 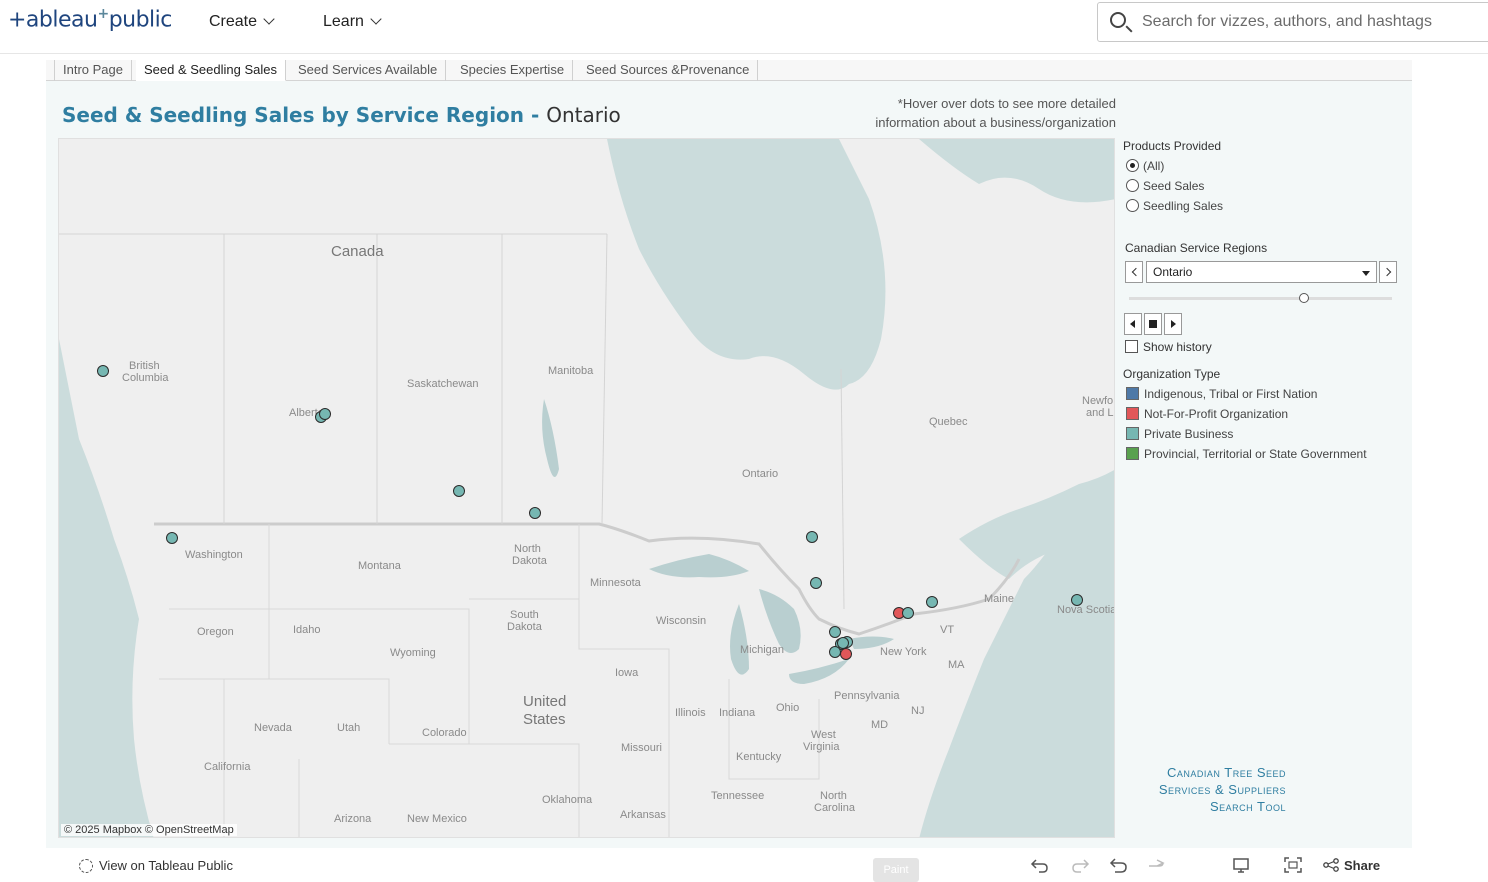 I want to click on redo-icon, so click(x=1080, y=865).